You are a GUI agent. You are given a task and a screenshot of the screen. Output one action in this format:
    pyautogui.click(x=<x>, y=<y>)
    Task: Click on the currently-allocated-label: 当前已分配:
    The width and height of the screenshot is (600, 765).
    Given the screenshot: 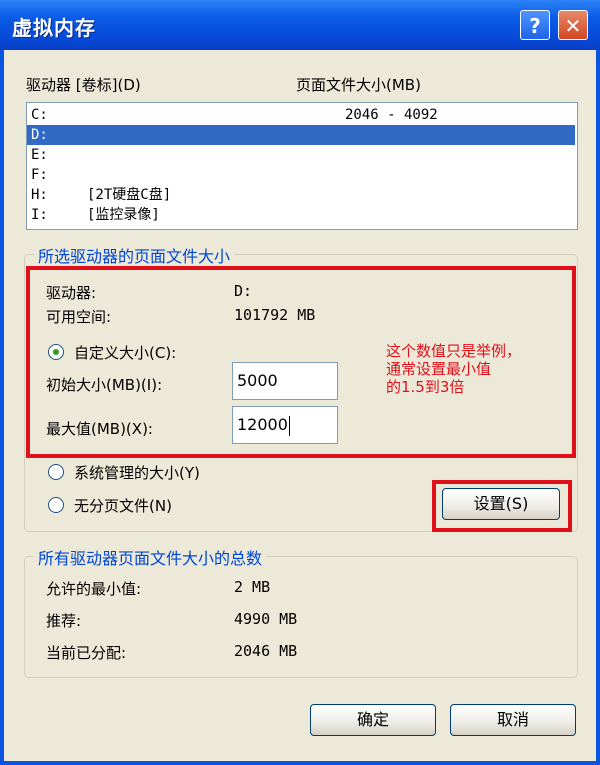 What is the action you would take?
    pyautogui.click(x=86, y=653)
    